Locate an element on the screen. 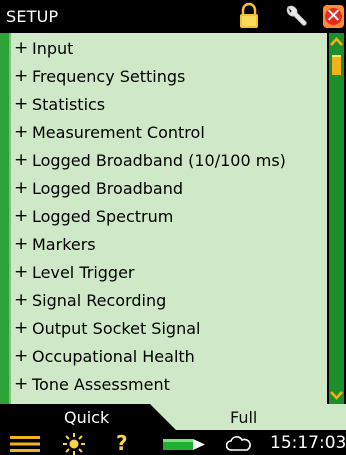 The image size is (346, 455). list-item-logged-spectrum: + Logged Spectrum is located at coordinates (163, 217).